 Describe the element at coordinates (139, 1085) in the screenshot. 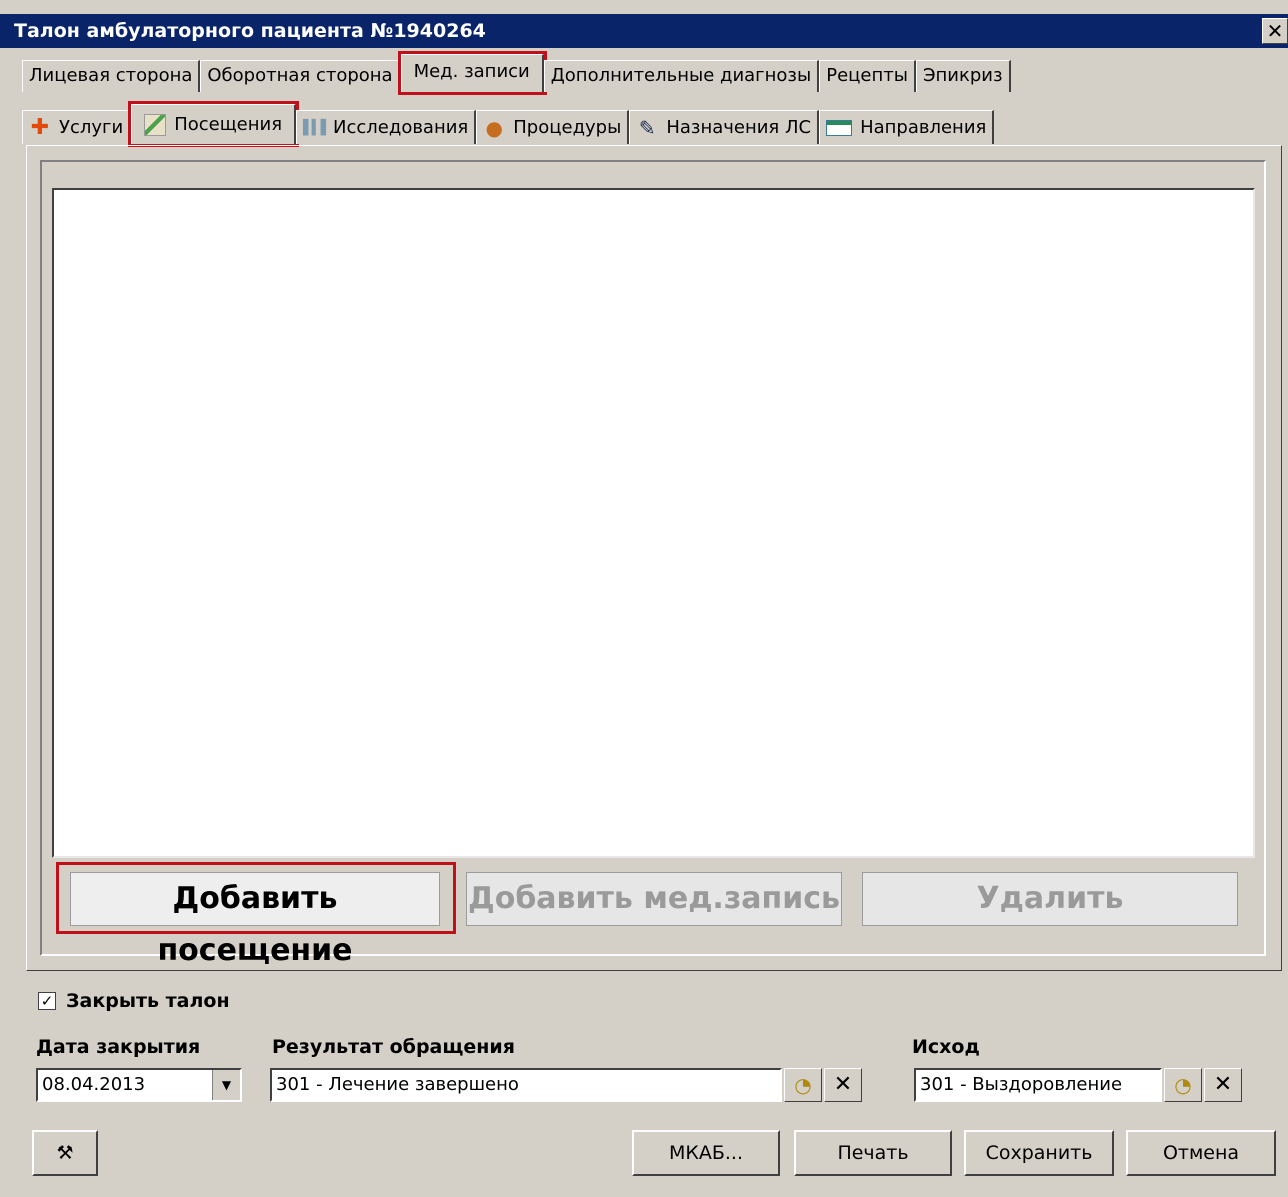

I see `close-date-field: 08.04.2013 ▼` at that location.